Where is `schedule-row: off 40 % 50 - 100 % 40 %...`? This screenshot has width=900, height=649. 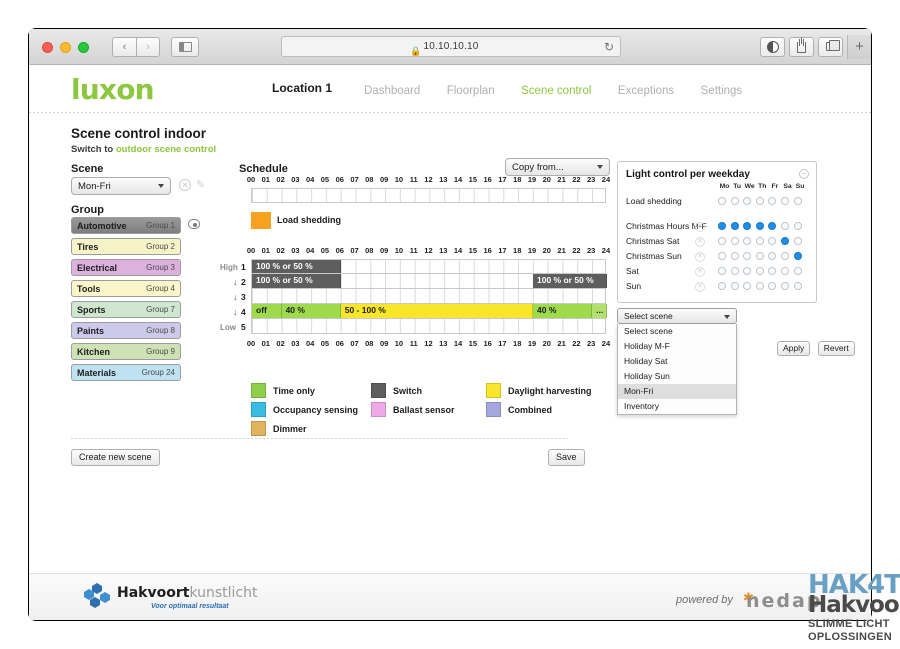
schedule-row: off 40 % 50 - 100 % 40 %... is located at coordinates (429, 311).